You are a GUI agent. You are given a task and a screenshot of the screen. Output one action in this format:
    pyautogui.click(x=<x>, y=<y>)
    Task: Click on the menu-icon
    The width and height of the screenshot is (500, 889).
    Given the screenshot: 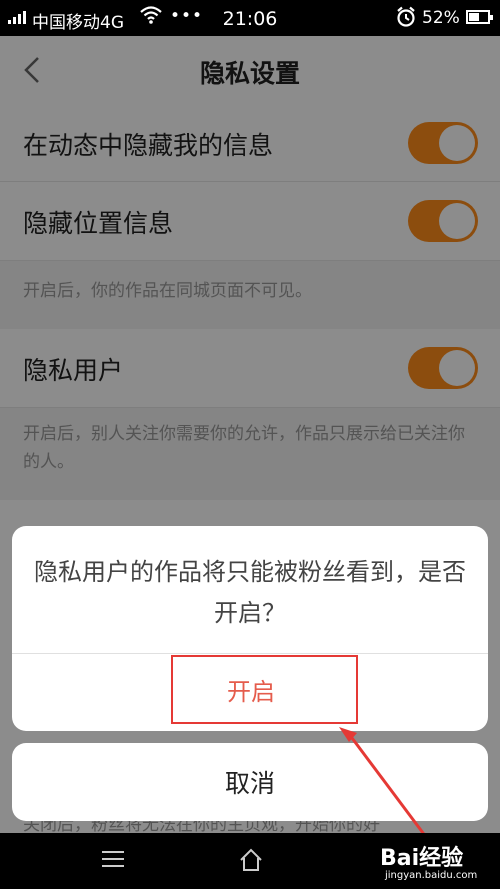 What is the action you would take?
    pyautogui.click(x=113, y=861)
    